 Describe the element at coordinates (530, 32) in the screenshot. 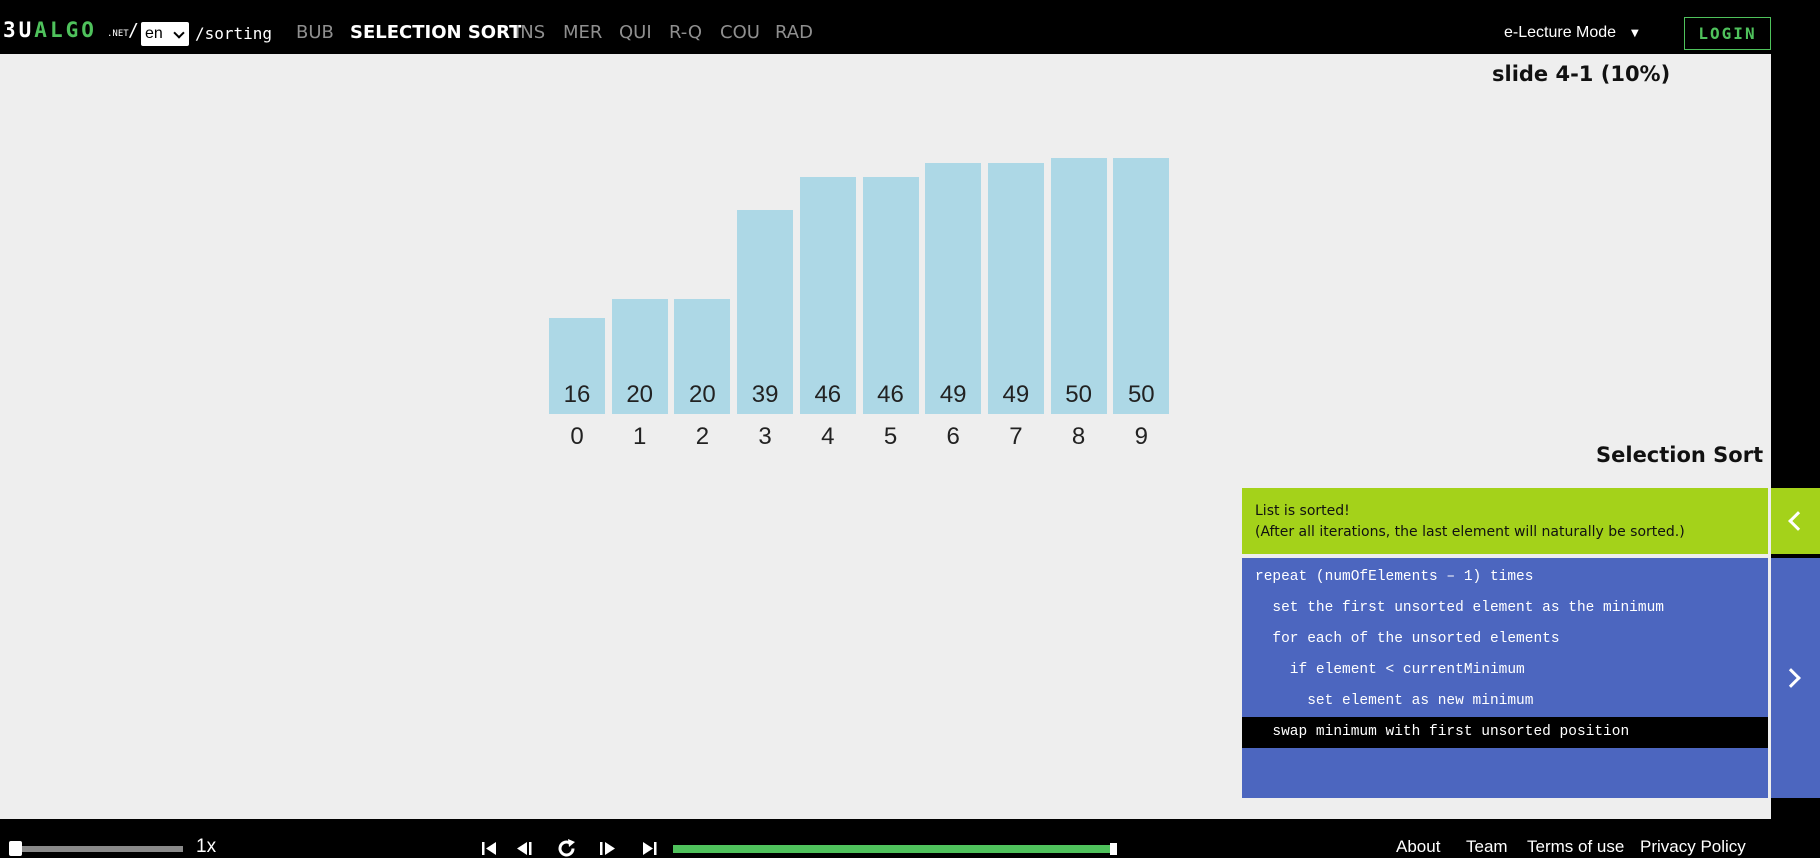

I see `nav-ins: INS` at that location.